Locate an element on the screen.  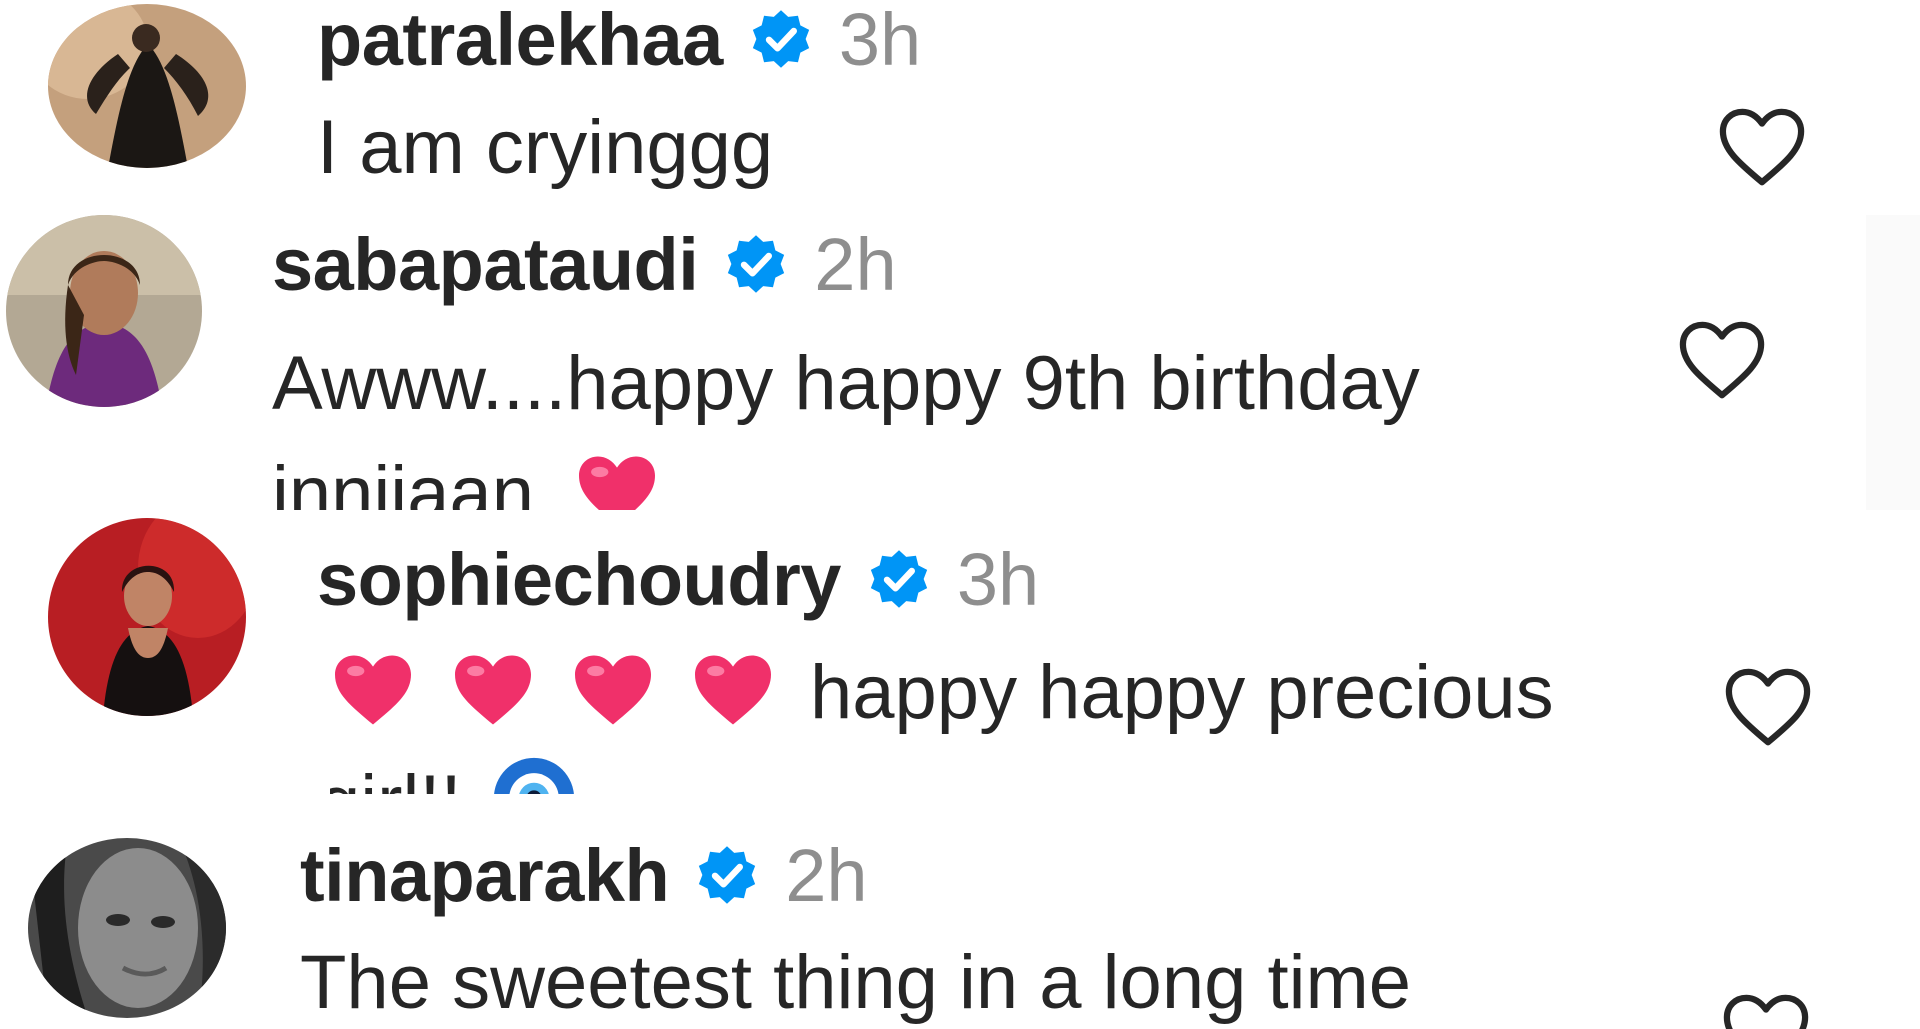
comment-text: happy happy precious girl!! is located at coordinates (942, 716).